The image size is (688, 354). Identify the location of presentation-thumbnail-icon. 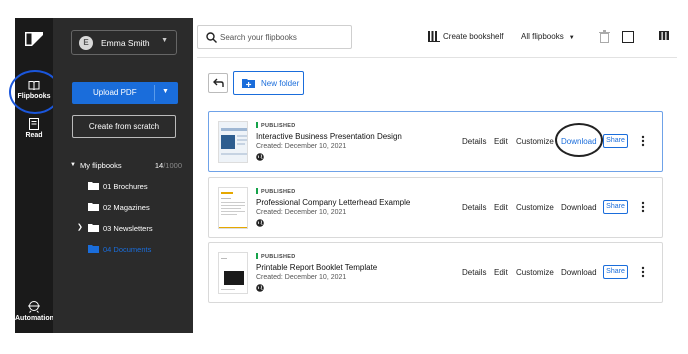
(233, 142).